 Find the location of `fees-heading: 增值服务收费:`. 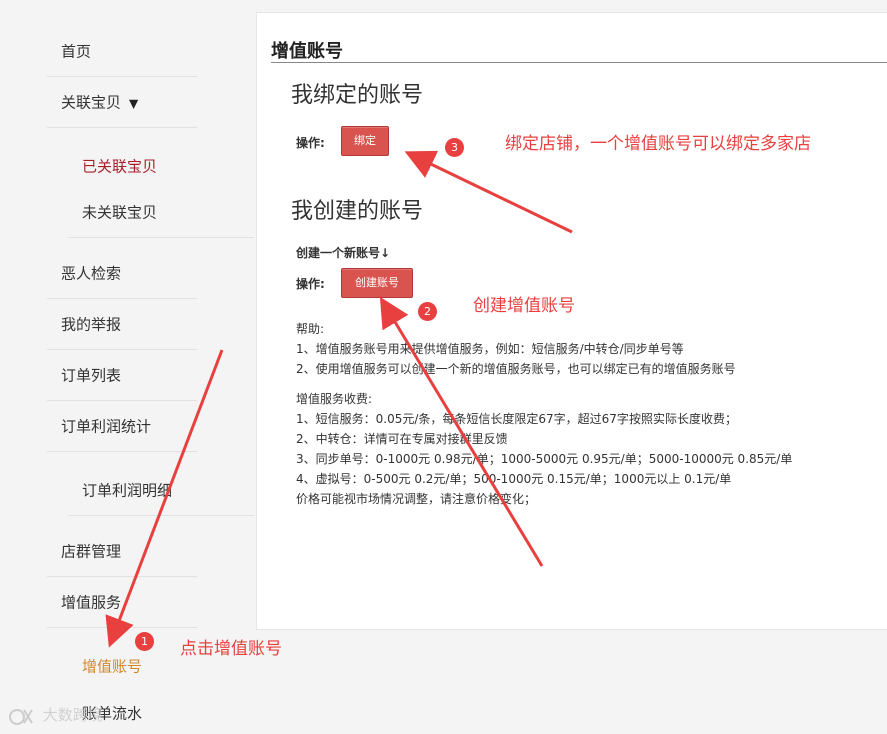

fees-heading: 增值服务收费: is located at coordinates (334, 399).